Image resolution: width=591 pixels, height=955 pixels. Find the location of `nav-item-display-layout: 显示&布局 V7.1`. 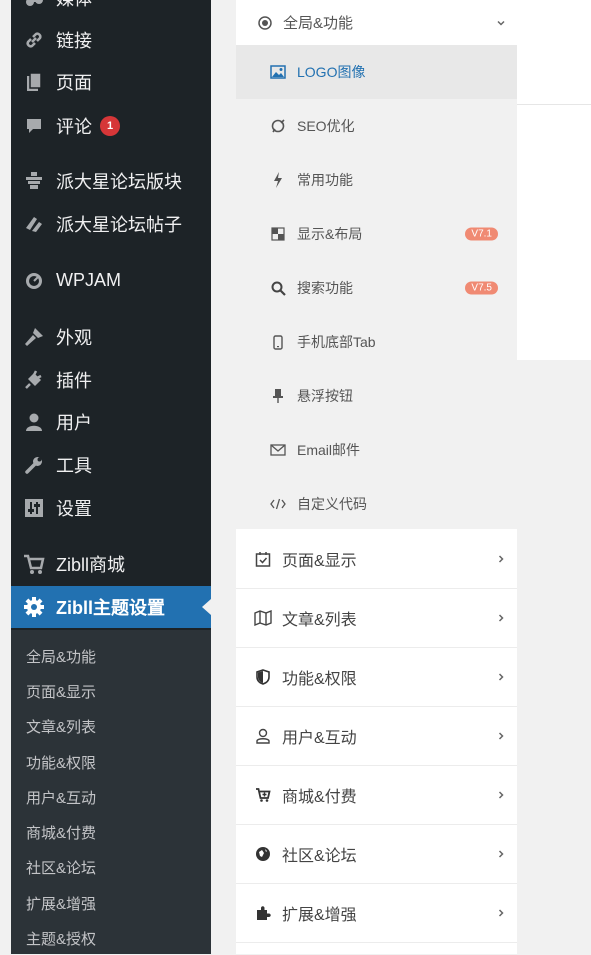

nav-item-display-layout: 显示&布局 V7.1 is located at coordinates (376, 234).